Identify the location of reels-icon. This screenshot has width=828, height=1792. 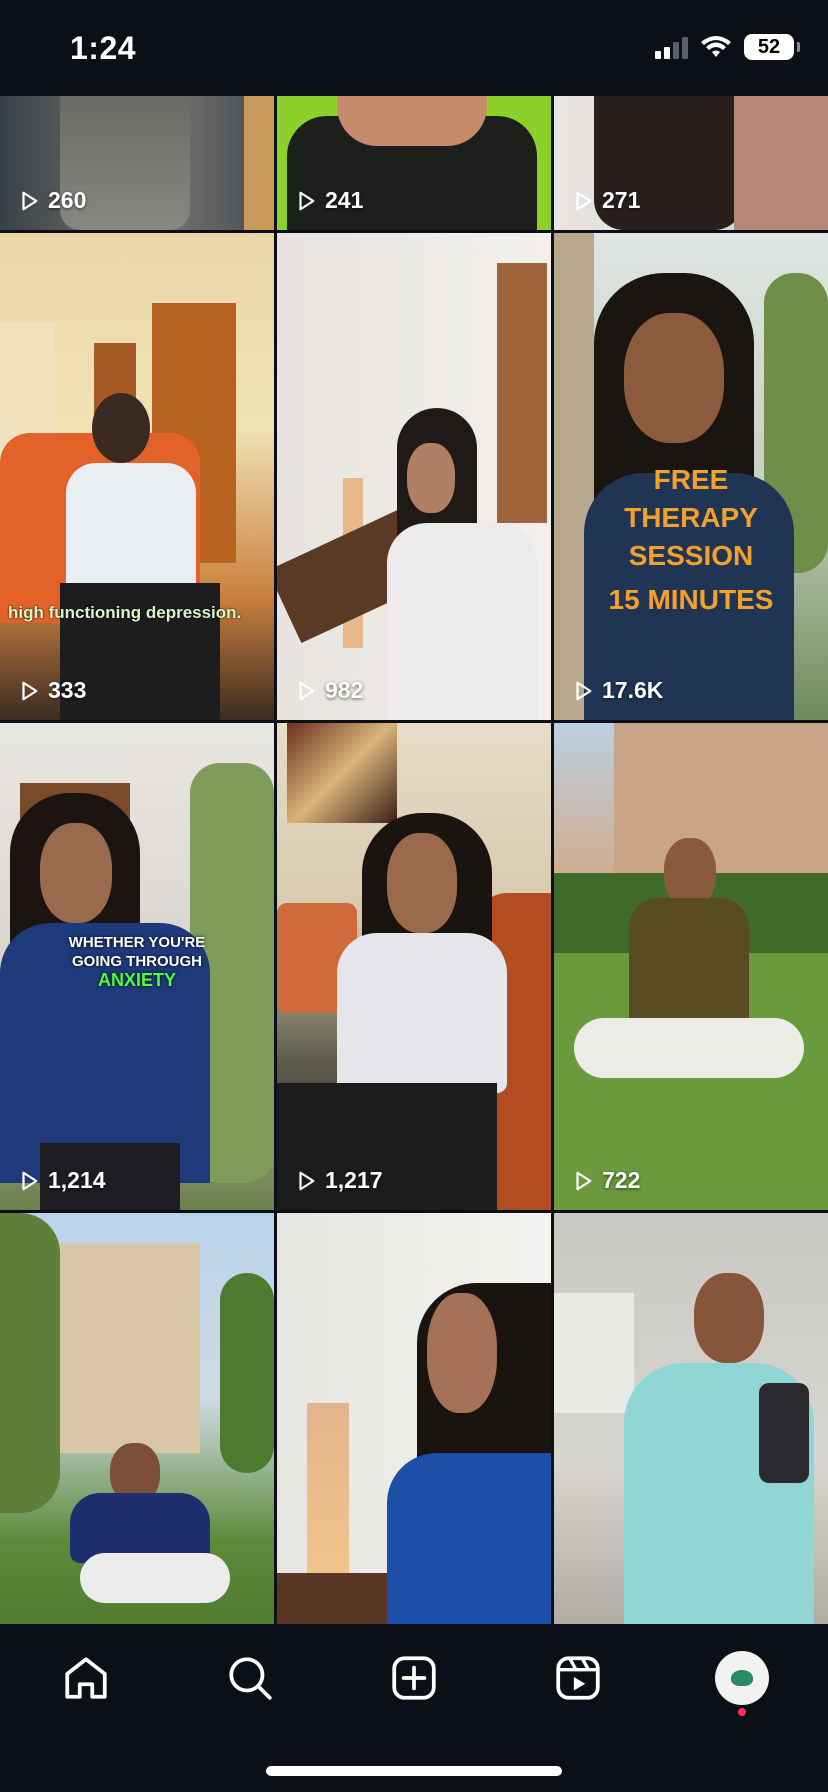
(578, 1678).